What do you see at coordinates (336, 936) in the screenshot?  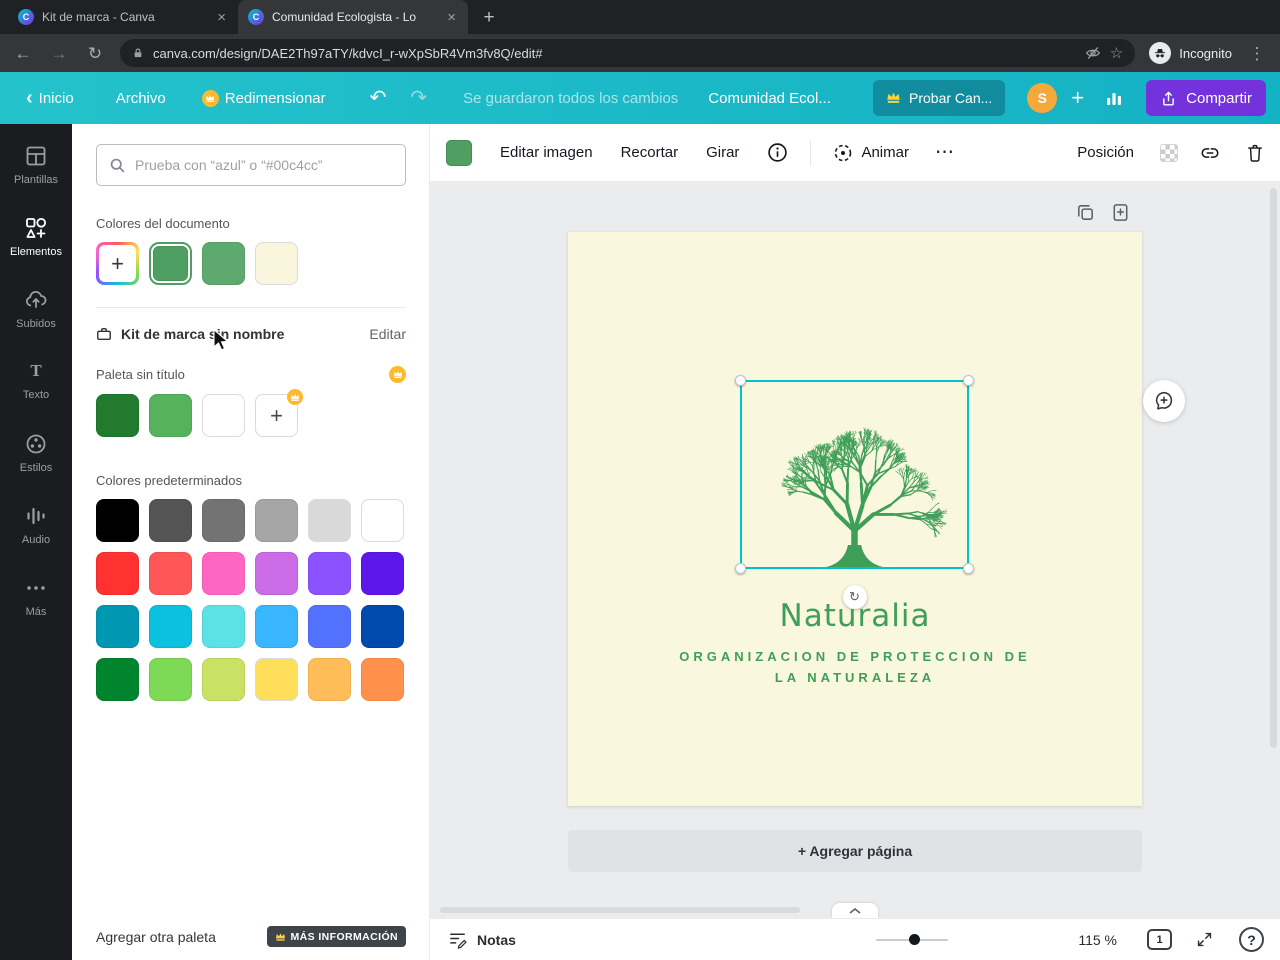 I see `more-info-badge: MÁS INFORMACIÓN` at bounding box center [336, 936].